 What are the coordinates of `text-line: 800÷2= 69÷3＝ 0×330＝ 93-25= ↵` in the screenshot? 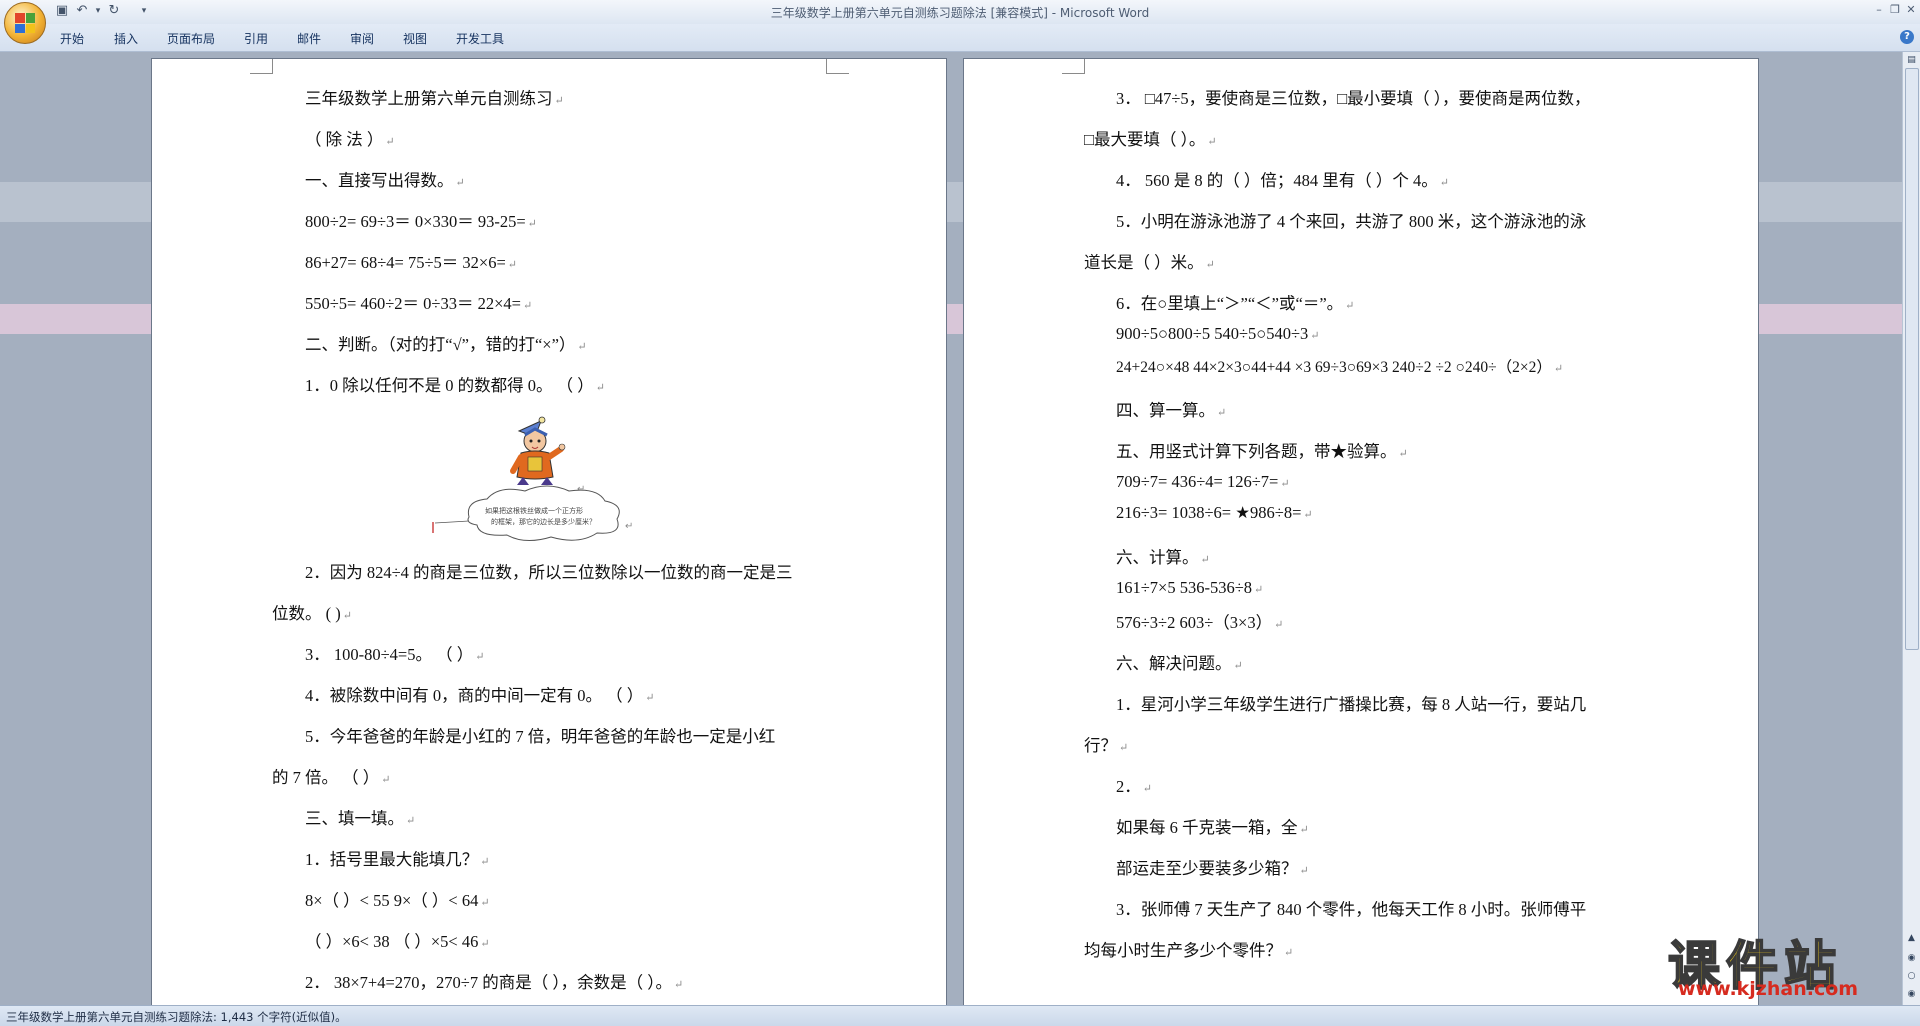 It's located at (421, 221).